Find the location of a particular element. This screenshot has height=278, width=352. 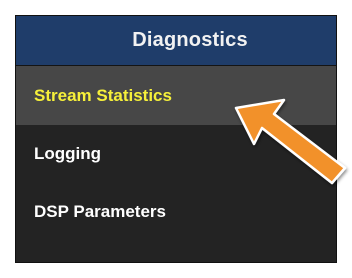

menu-item-label: Logging is located at coordinates (68, 153).